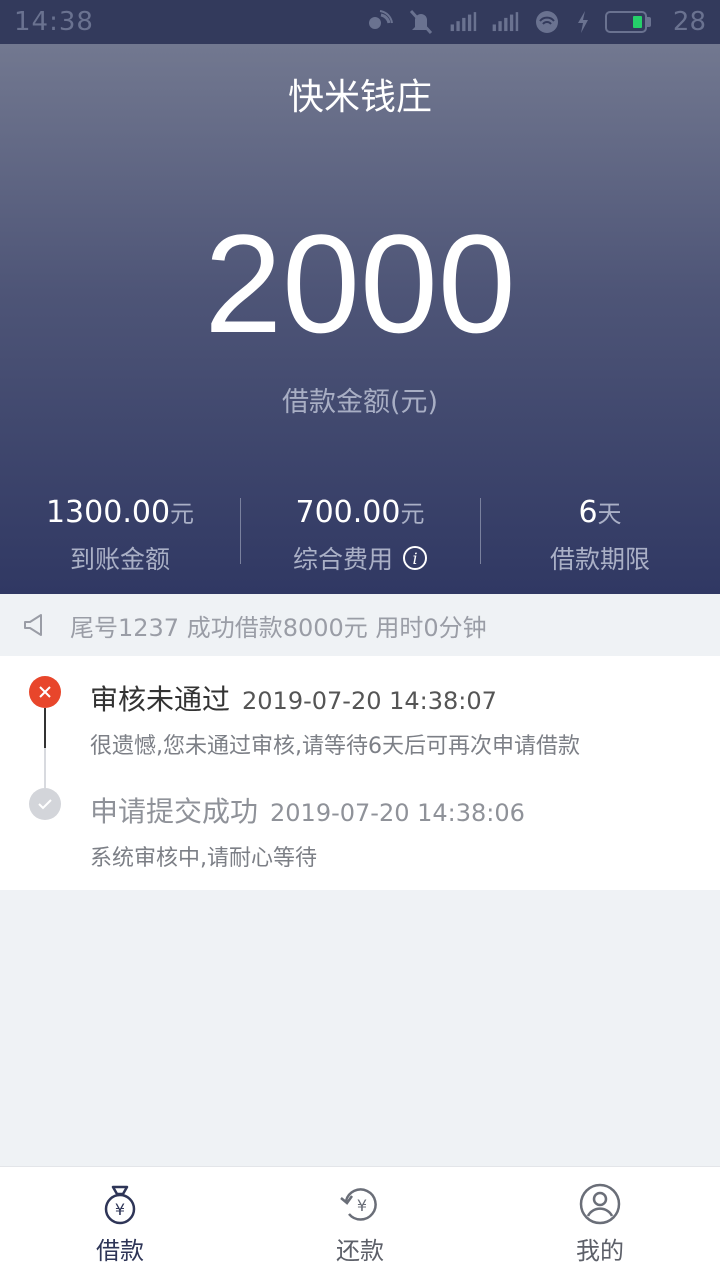 The width and height of the screenshot is (720, 1280). What do you see at coordinates (609, 514) in the screenshot?
I see `stat-unit: 天` at bounding box center [609, 514].